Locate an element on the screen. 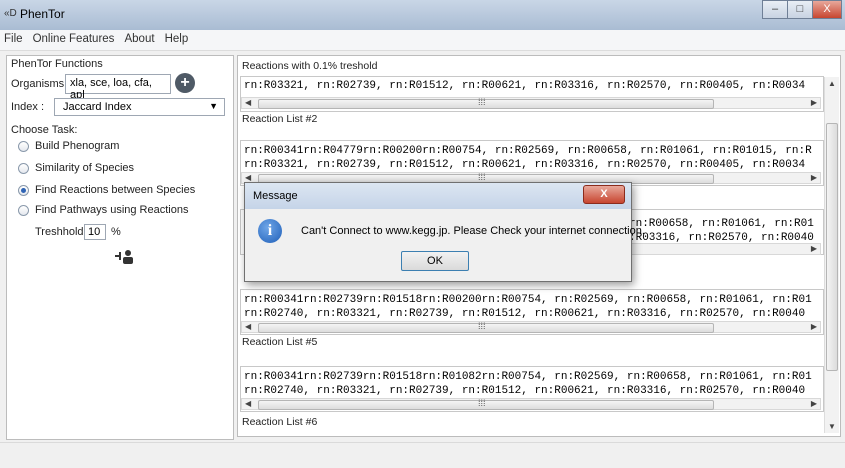  vertical-scroll-thumb is located at coordinates (832, 247).